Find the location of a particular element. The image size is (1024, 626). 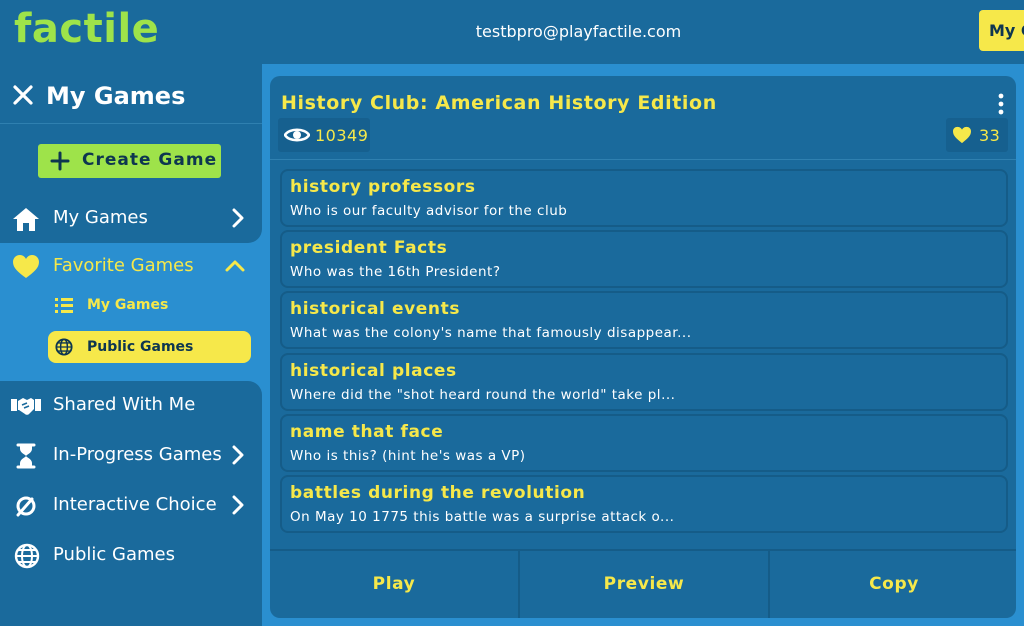

sub-item-label: My Games is located at coordinates (128, 305).